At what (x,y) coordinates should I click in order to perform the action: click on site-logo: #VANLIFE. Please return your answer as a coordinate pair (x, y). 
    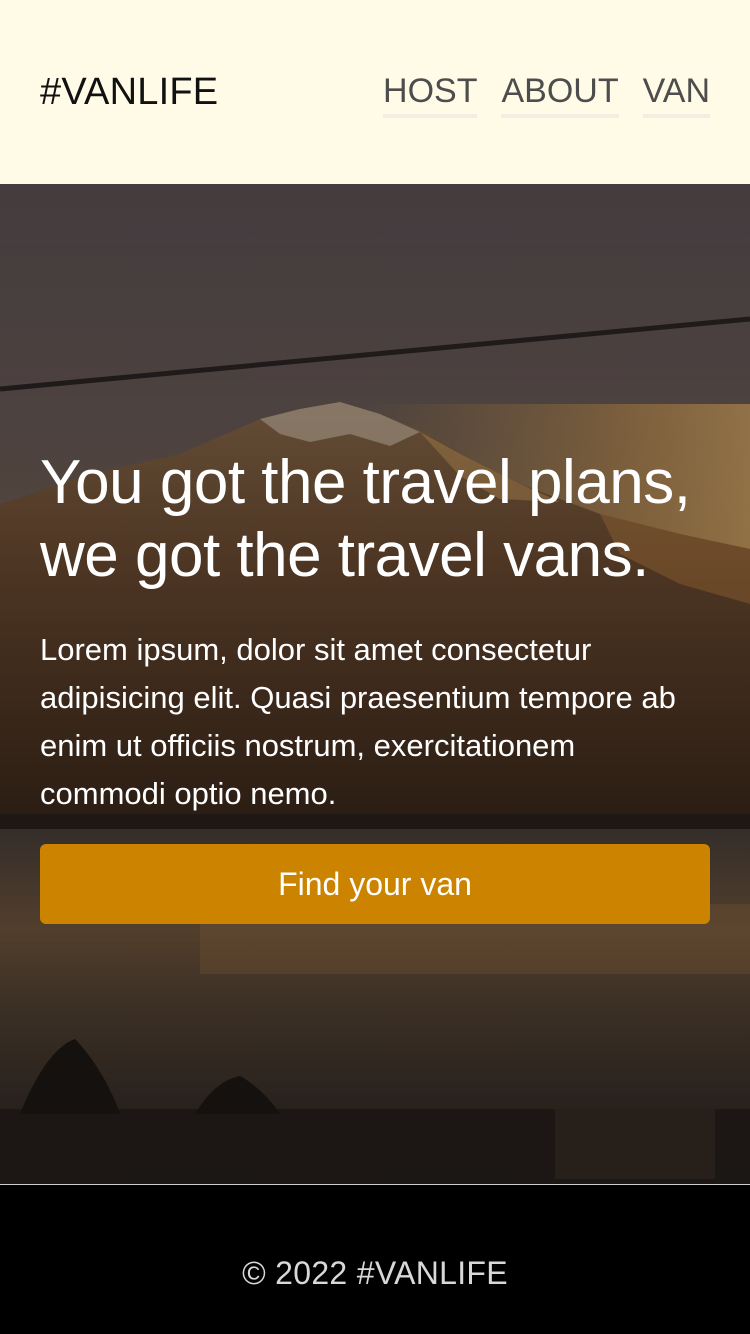
    Looking at the image, I should click on (129, 92).